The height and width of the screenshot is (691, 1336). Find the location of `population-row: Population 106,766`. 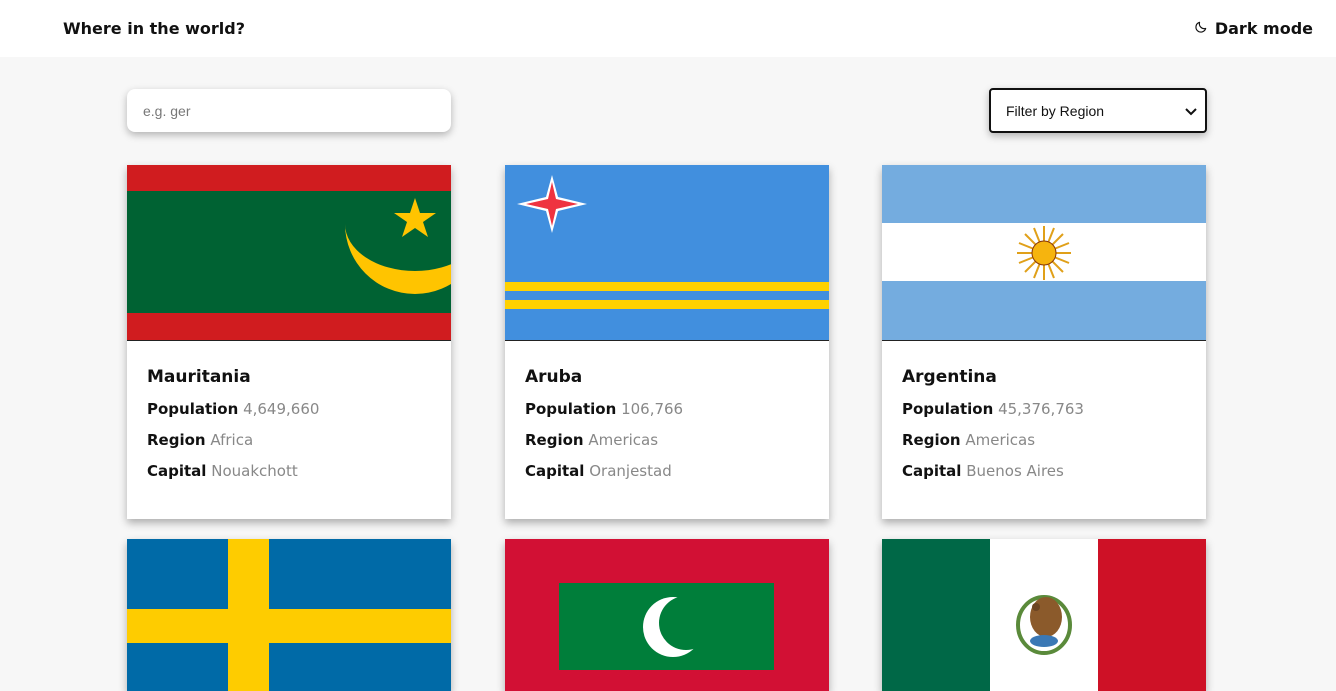

population-row: Population 106,766 is located at coordinates (667, 409).